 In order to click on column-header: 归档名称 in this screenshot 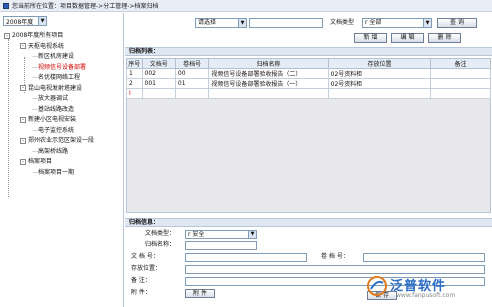, I will do `click(268, 63)`.